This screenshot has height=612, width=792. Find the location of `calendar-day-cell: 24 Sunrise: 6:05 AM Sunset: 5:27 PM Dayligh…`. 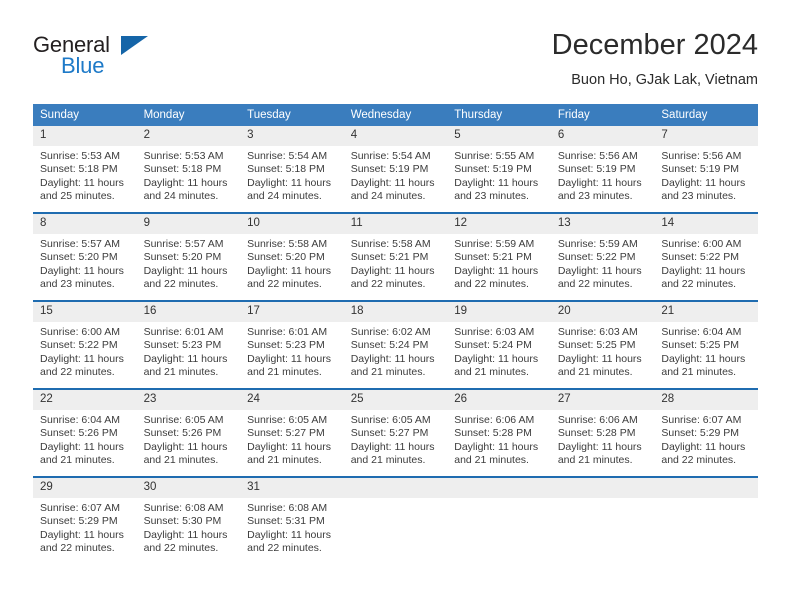

calendar-day-cell: 24 Sunrise: 6:05 AM Sunset: 5:27 PM Dayligh… is located at coordinates (292, 432).